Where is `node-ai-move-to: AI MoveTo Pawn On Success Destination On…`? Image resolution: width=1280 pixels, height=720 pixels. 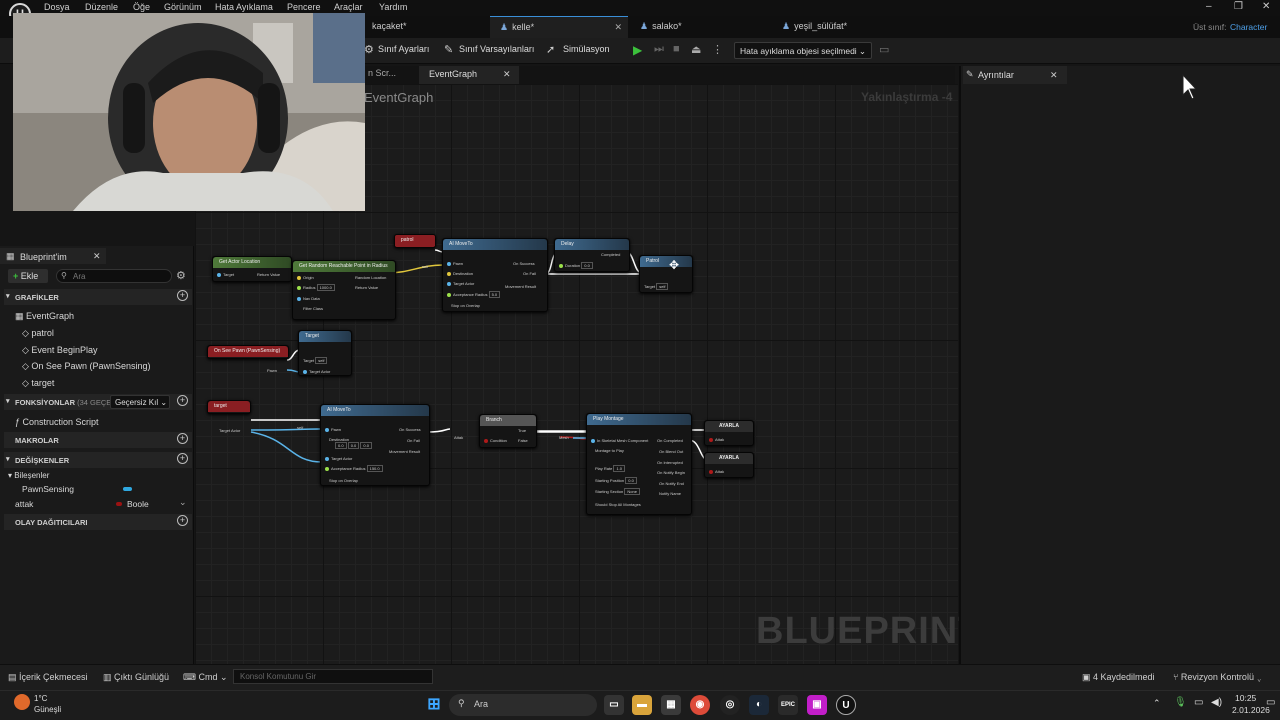 node-ai-move-to: AI MoveTo Pawn On Success Destination On… is located at coordinates (495, 275).